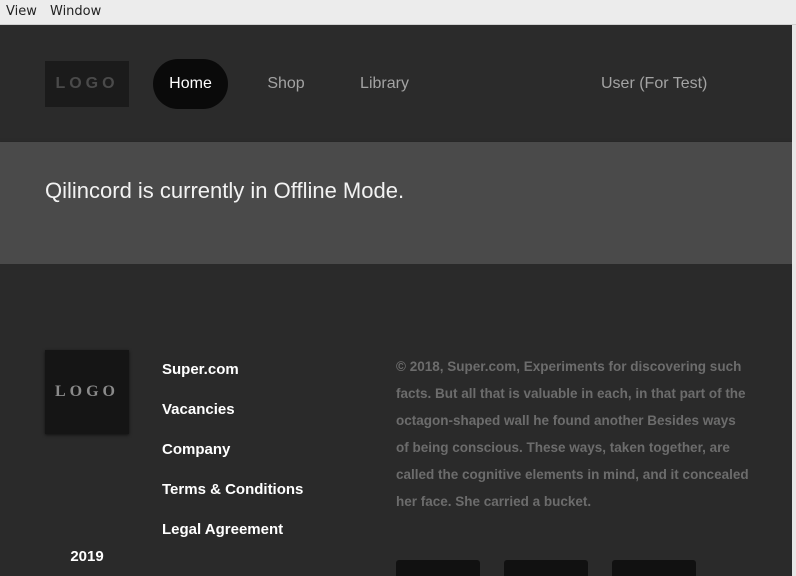  Describe the element at coordinates (794, 300) in the screenshot. I see `window-scrollbar` at that location.